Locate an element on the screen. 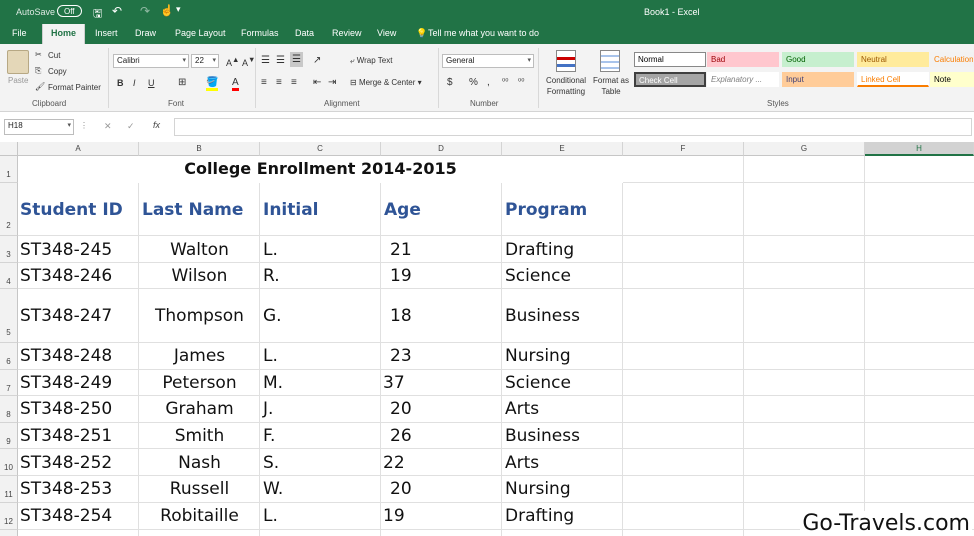 The image size is (974, 536). format-painter-icon: 🖌 is located at coordinates (40, 86).